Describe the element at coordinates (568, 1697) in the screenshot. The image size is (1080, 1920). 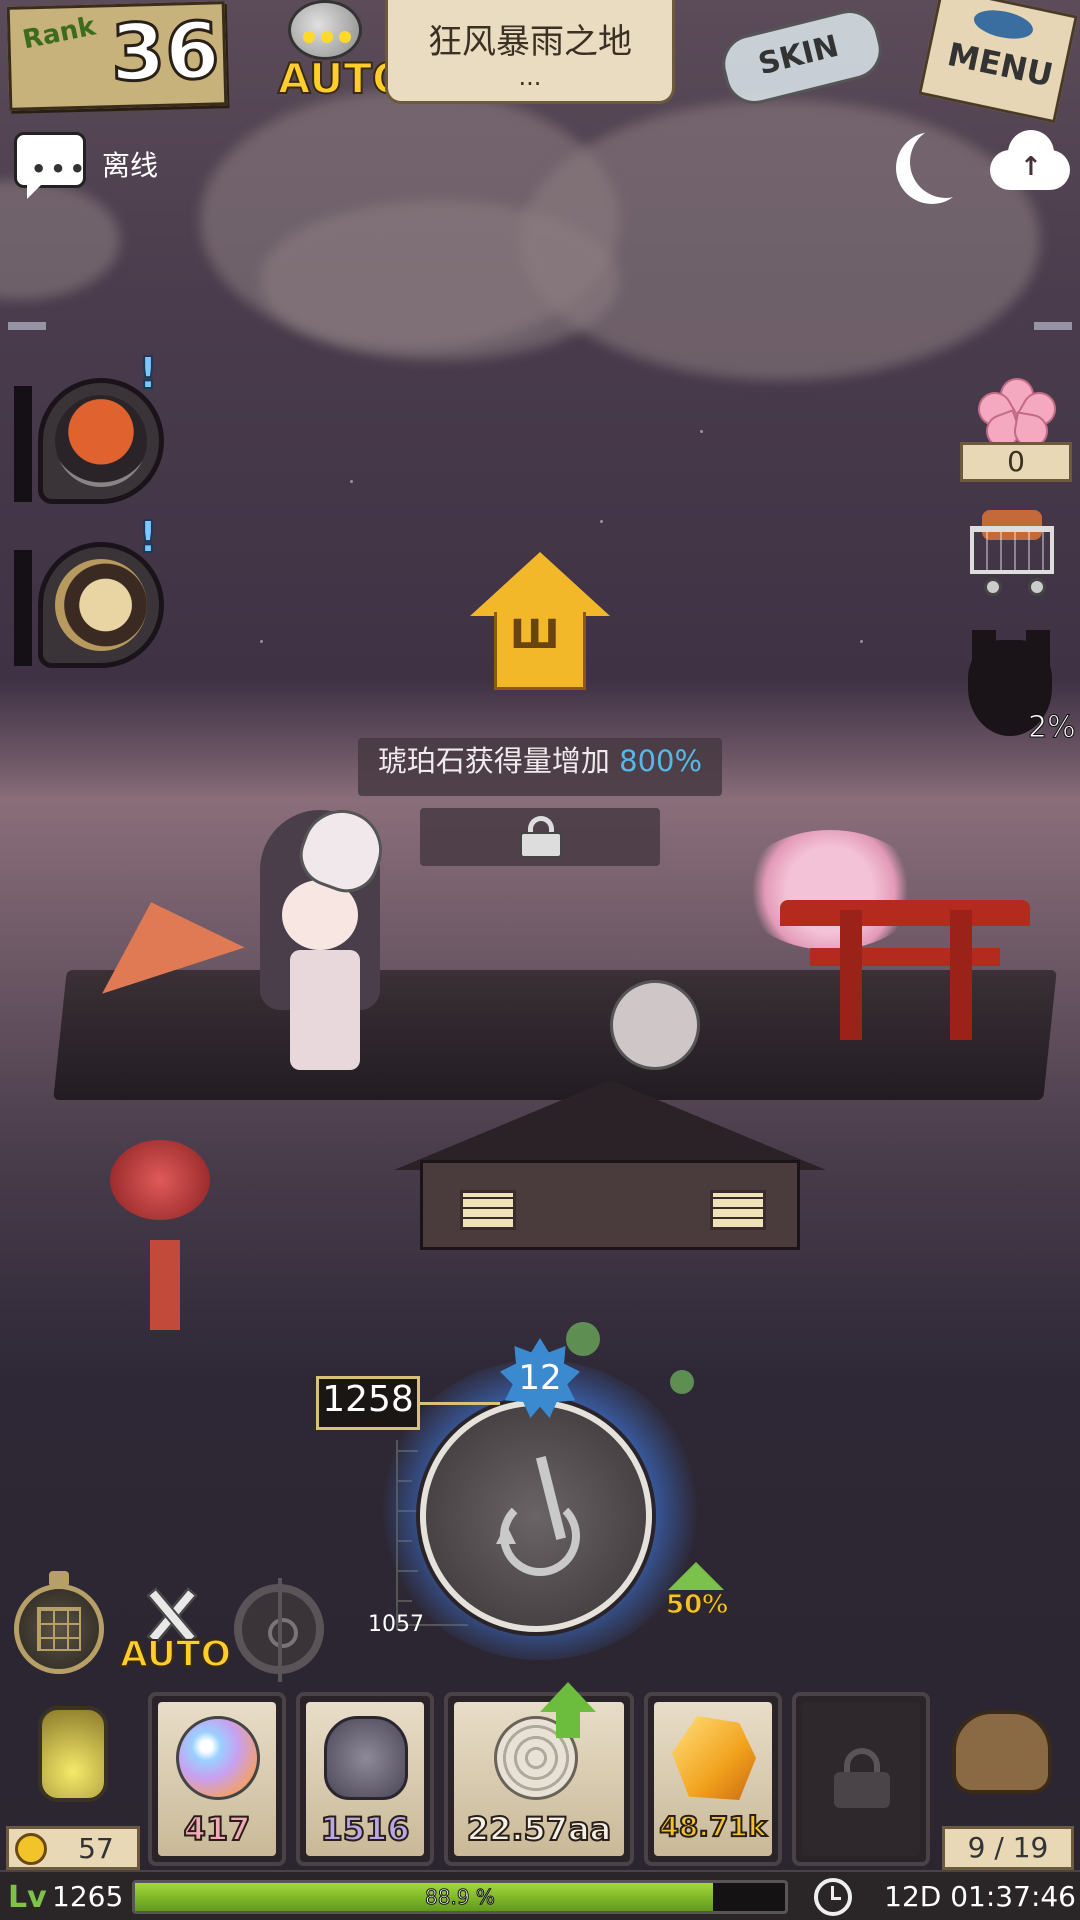
I see `upgrade-arrow-icon` at that location.